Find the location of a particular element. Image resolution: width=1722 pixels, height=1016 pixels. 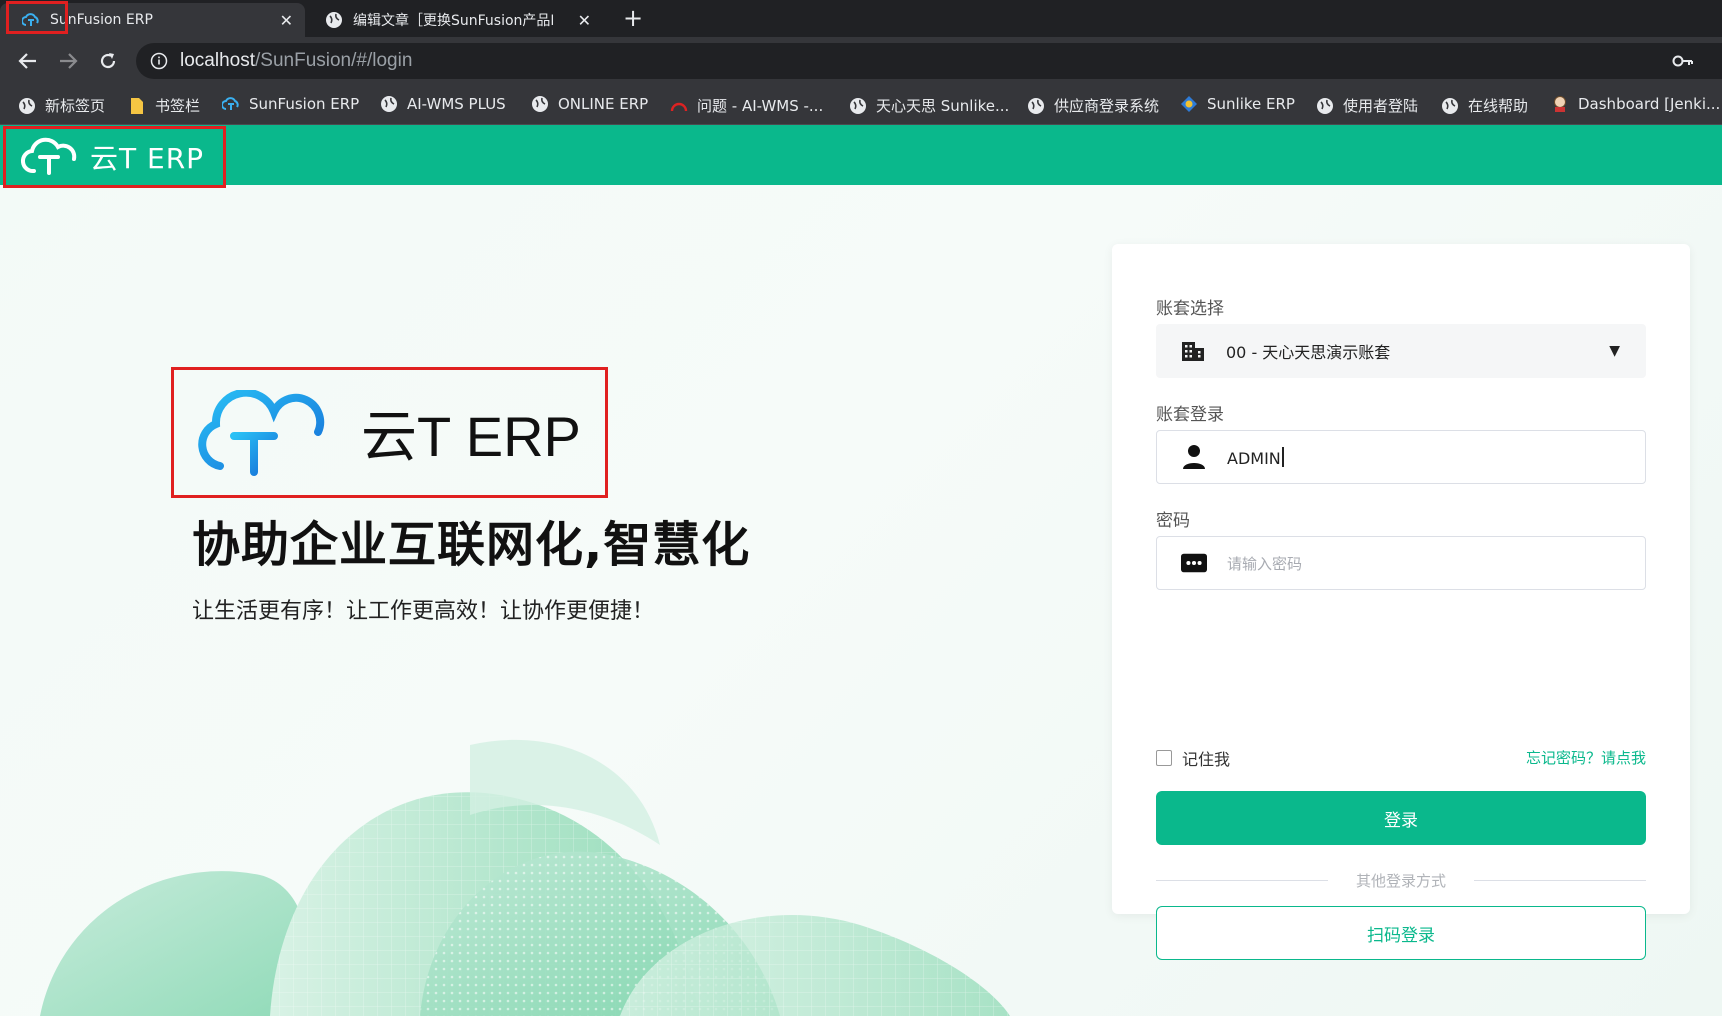

password-label: 密码 is located at coordinates (1173, 521).